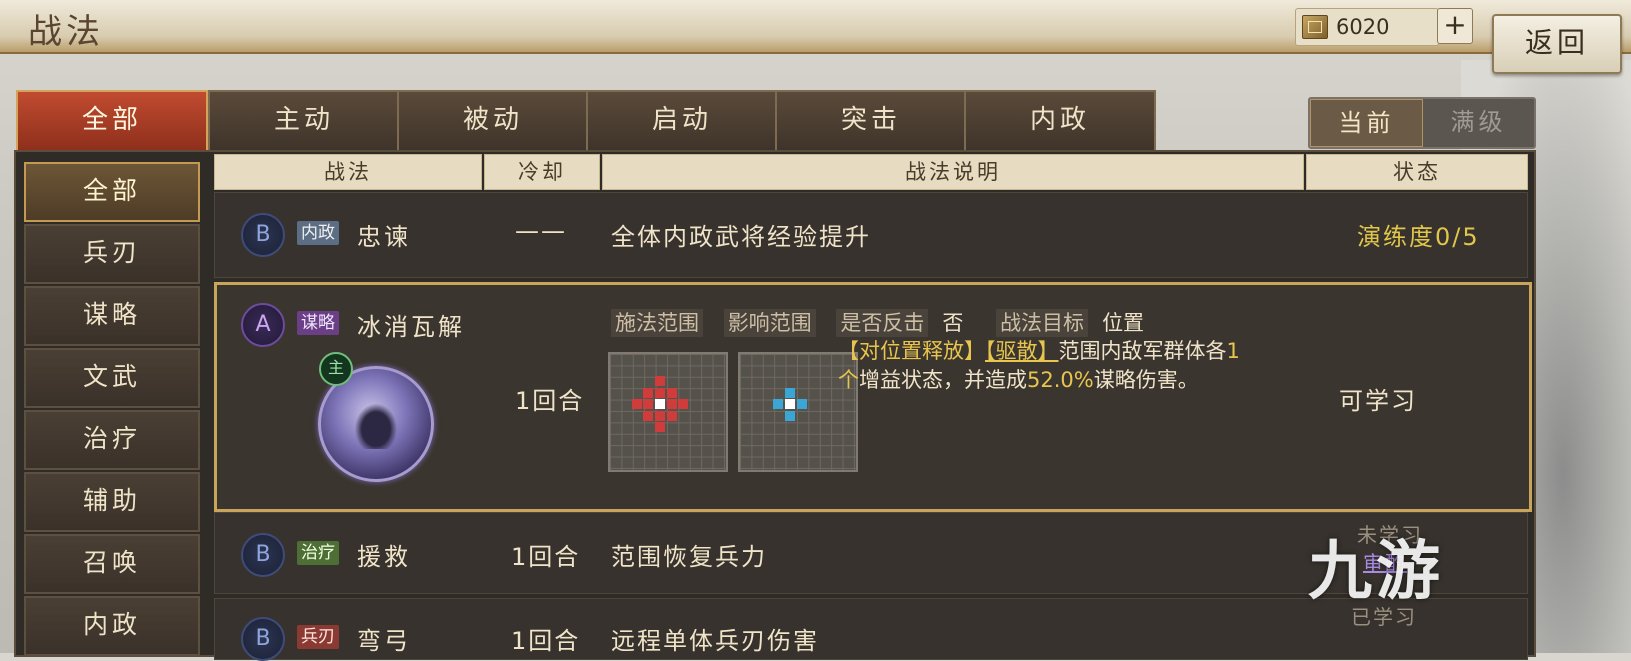 This screenshot has height=661, width=1631. I want to click on range-labels: 施法范围 影响范围 是否反击否 战法目标 位置, so click(884, 322).